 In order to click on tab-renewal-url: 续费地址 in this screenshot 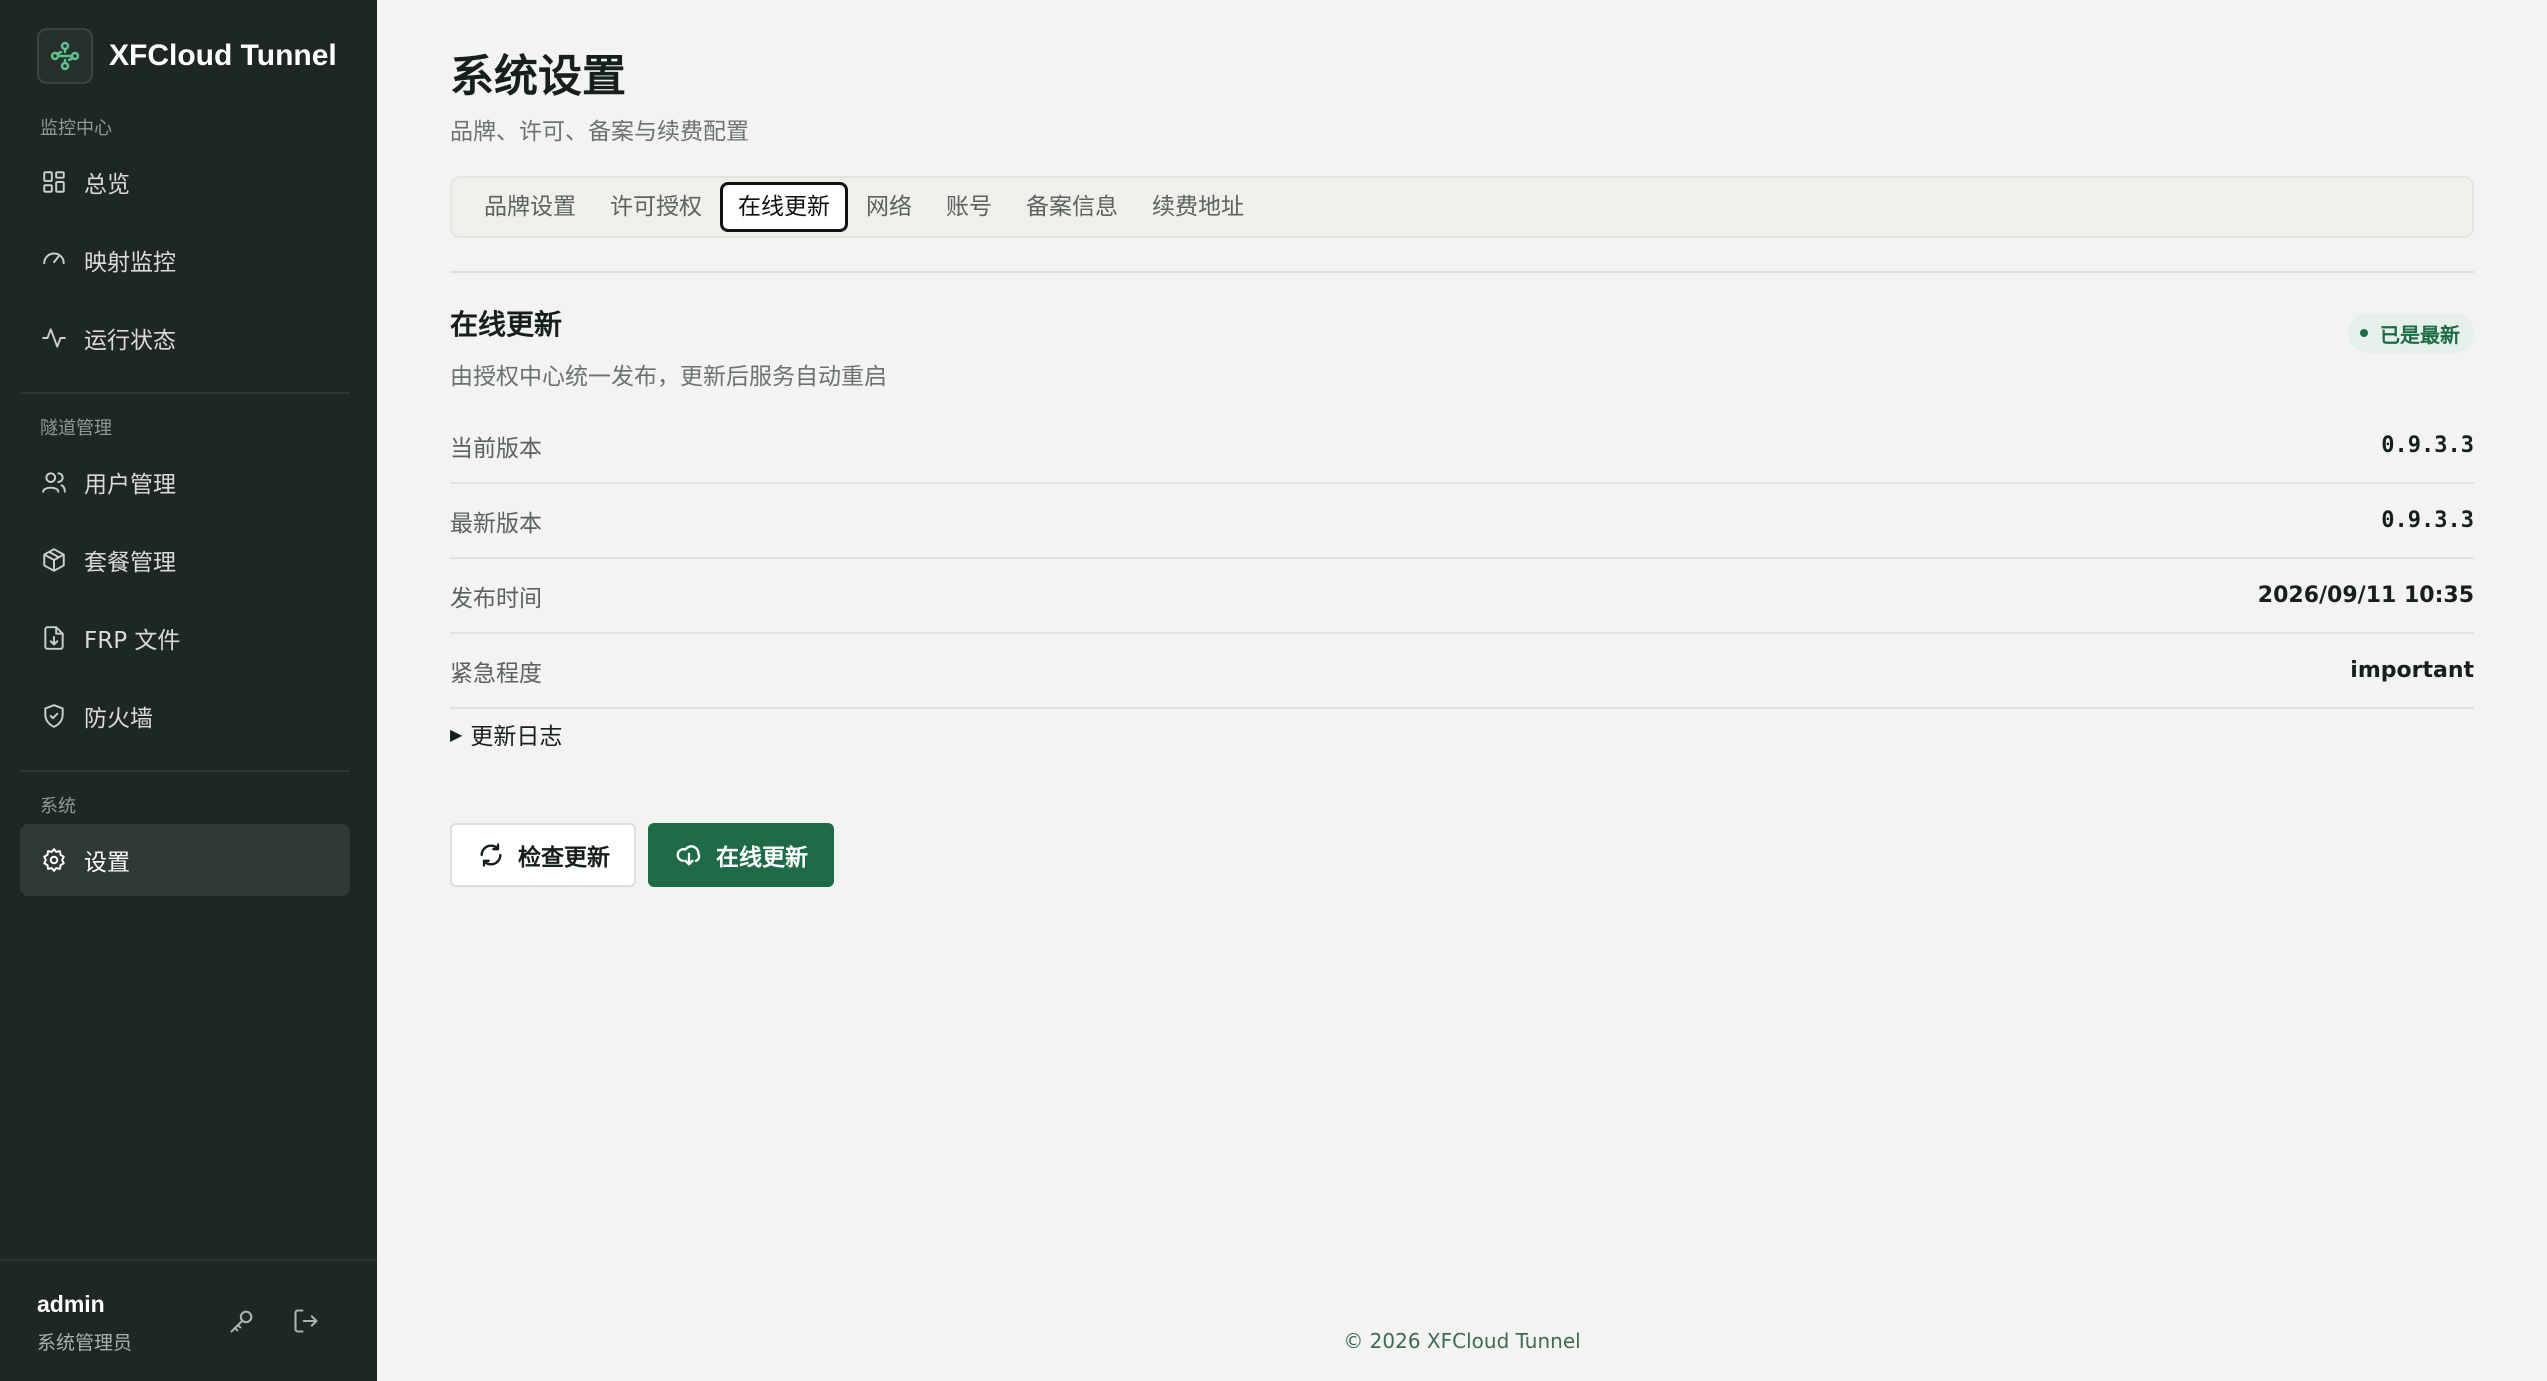, I will do `click(1198, 207)`.